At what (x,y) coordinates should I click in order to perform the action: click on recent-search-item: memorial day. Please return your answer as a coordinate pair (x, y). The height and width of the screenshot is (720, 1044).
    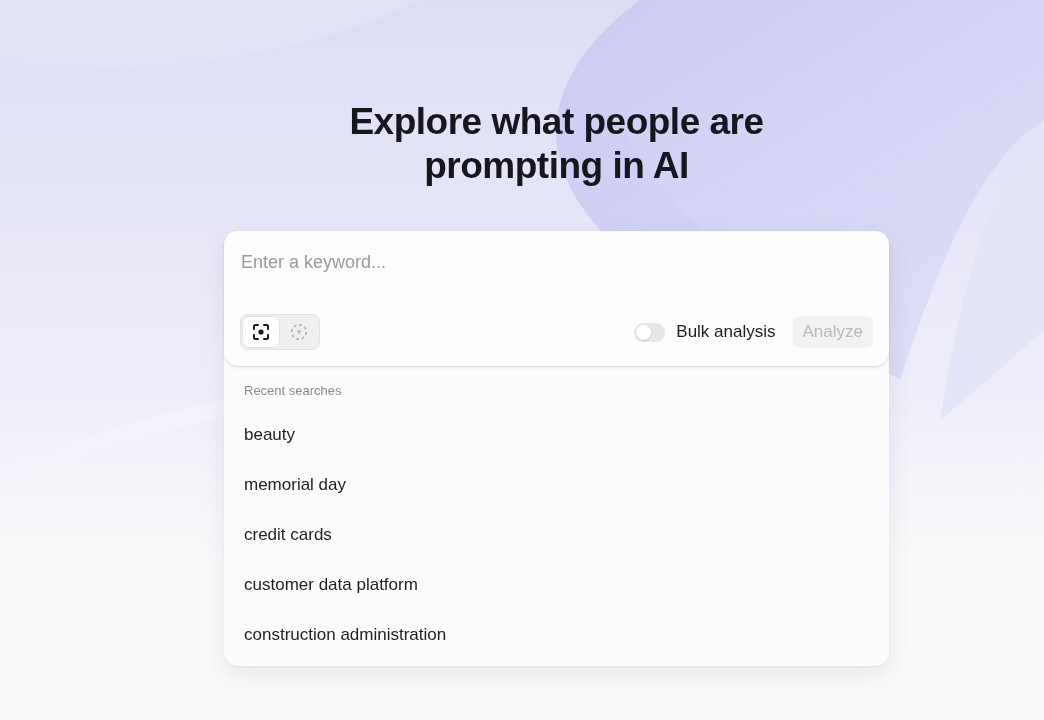
    Looking at the image, I should click on (556, 485).